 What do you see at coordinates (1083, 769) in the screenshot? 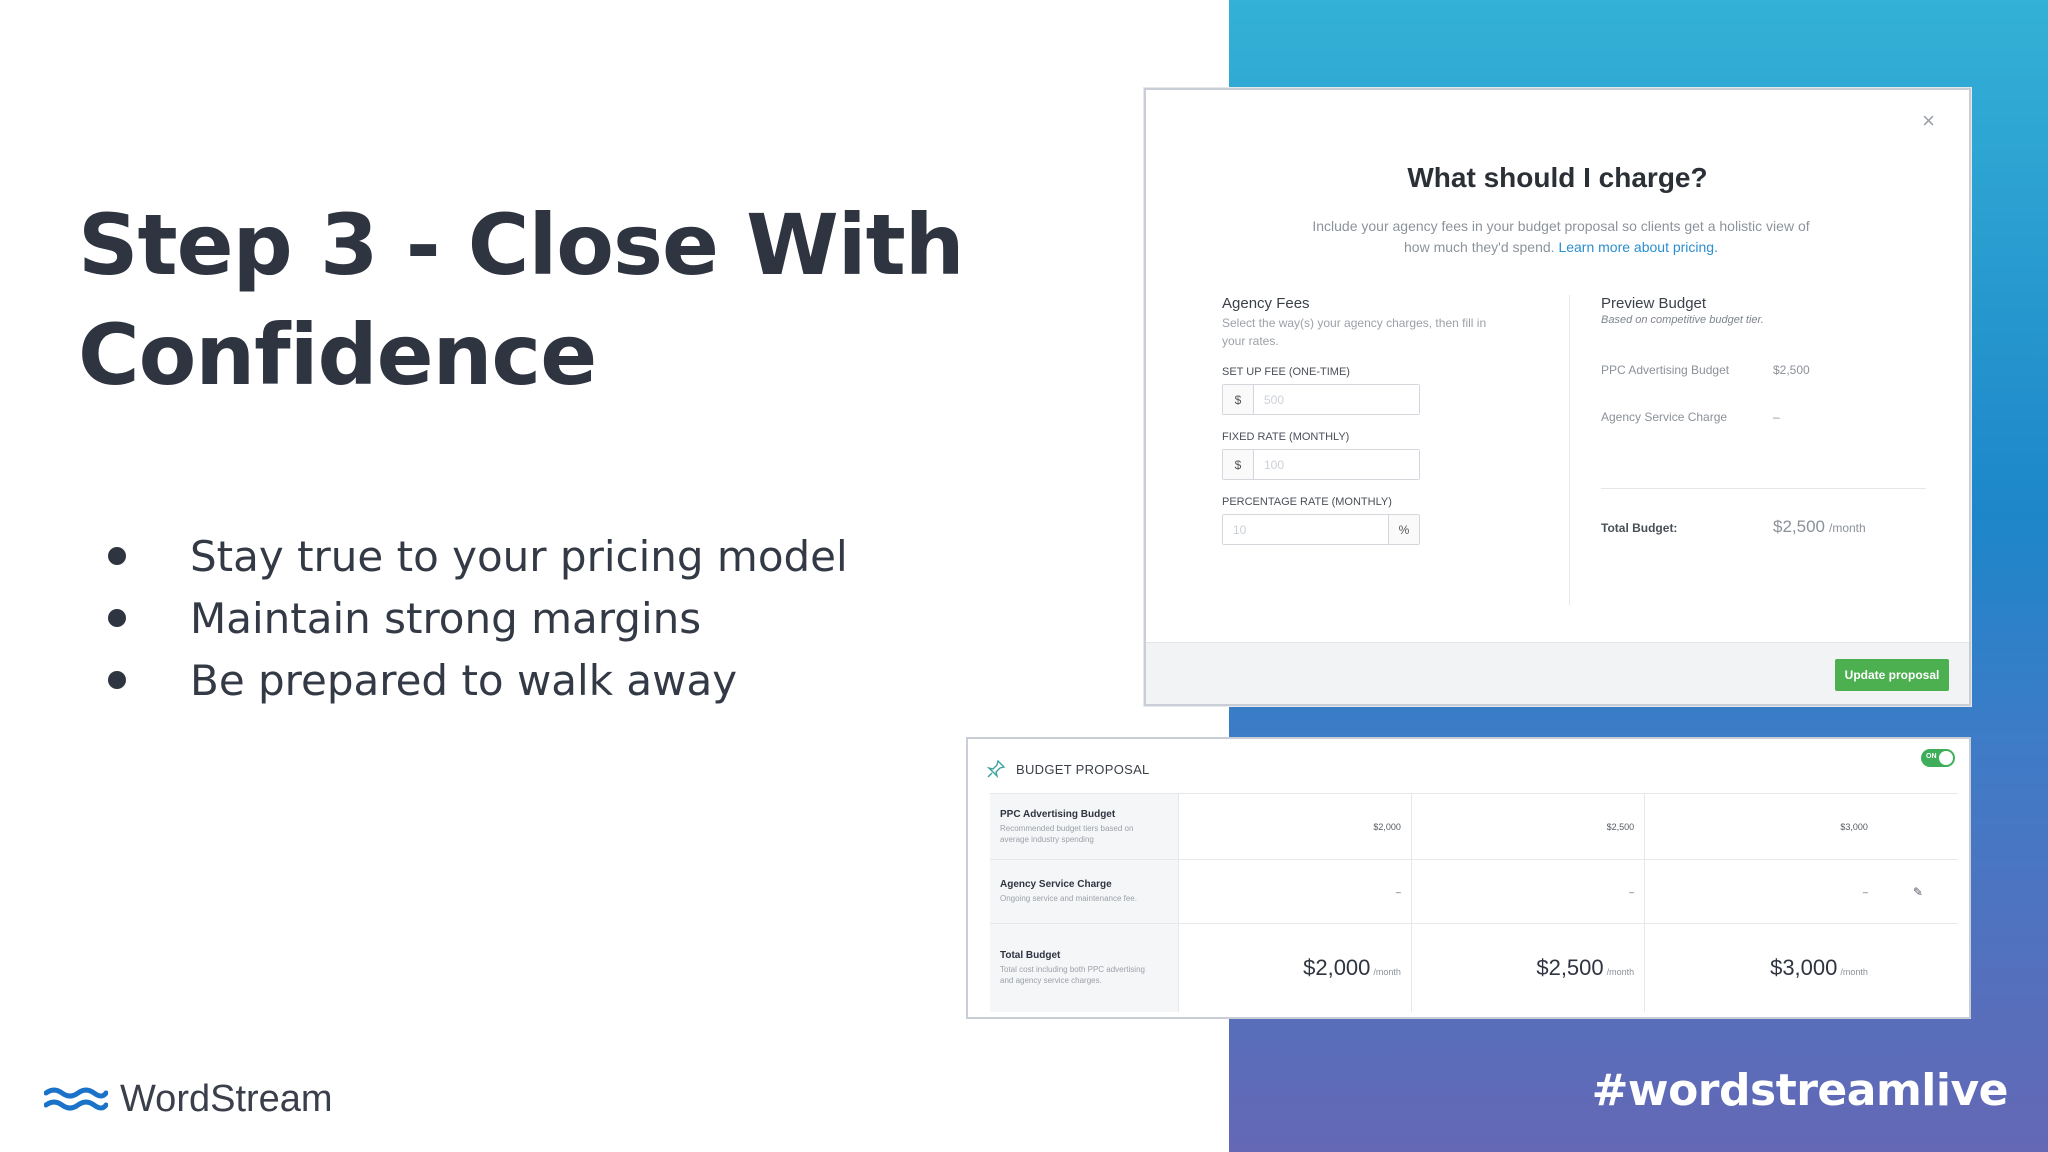
I see `budget-proposal-title: BUDGET PROPOSAL` at bounding box center [1083, 769].